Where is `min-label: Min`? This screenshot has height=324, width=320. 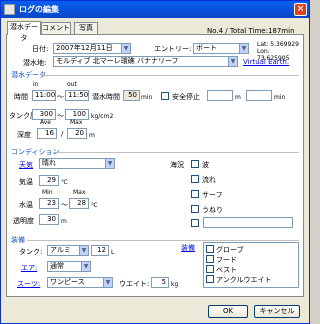
min-label: Min is located at coordinates (47, 192).